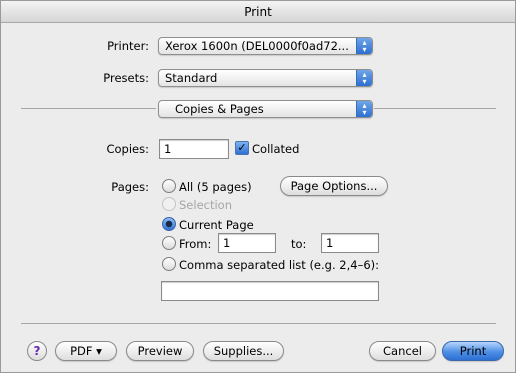 The width and height of the screenshot is (516, 373). I want to click on section-popup: Copies & Pages ▴ ▾, so click(265, 109).